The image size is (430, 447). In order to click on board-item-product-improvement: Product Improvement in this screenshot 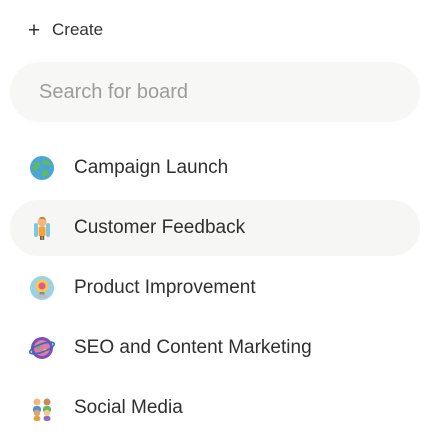, I will do `click(215, 288)`.